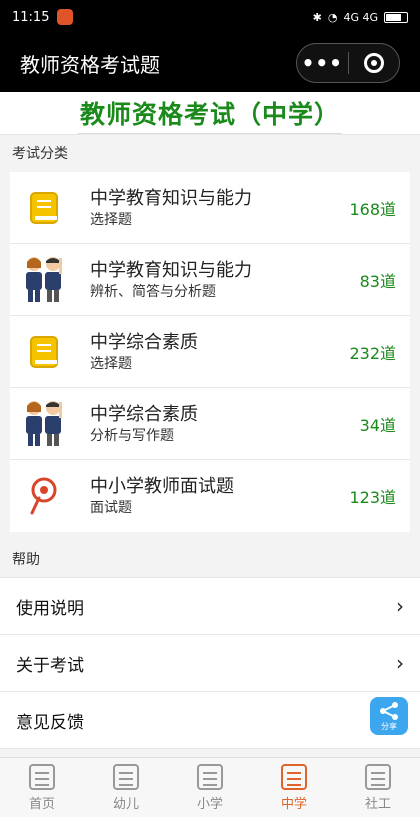 The width and height of the screenshot is (420, 817). I want to click on category-subtitle: 分析与写作题, so click(132, 435).